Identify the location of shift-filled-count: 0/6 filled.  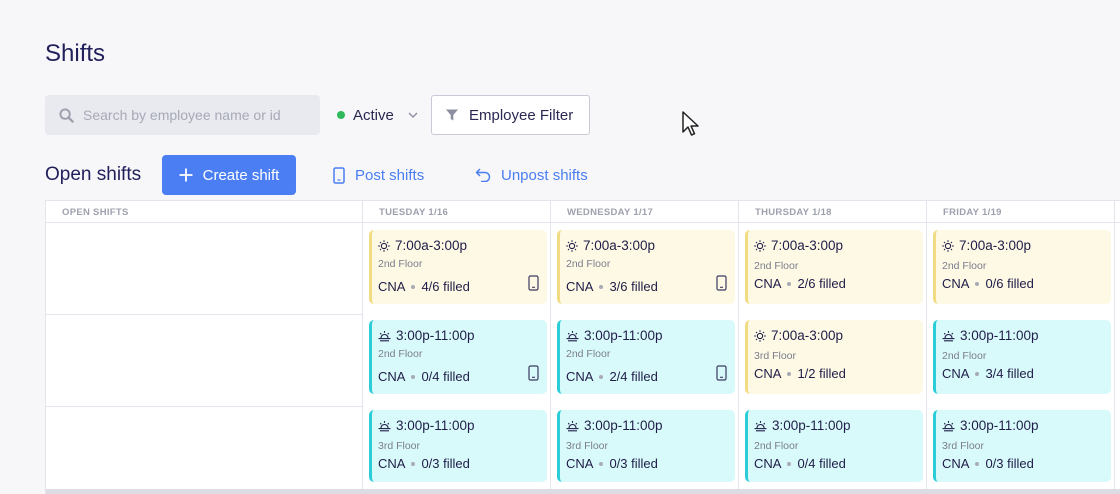
(1009, 283).